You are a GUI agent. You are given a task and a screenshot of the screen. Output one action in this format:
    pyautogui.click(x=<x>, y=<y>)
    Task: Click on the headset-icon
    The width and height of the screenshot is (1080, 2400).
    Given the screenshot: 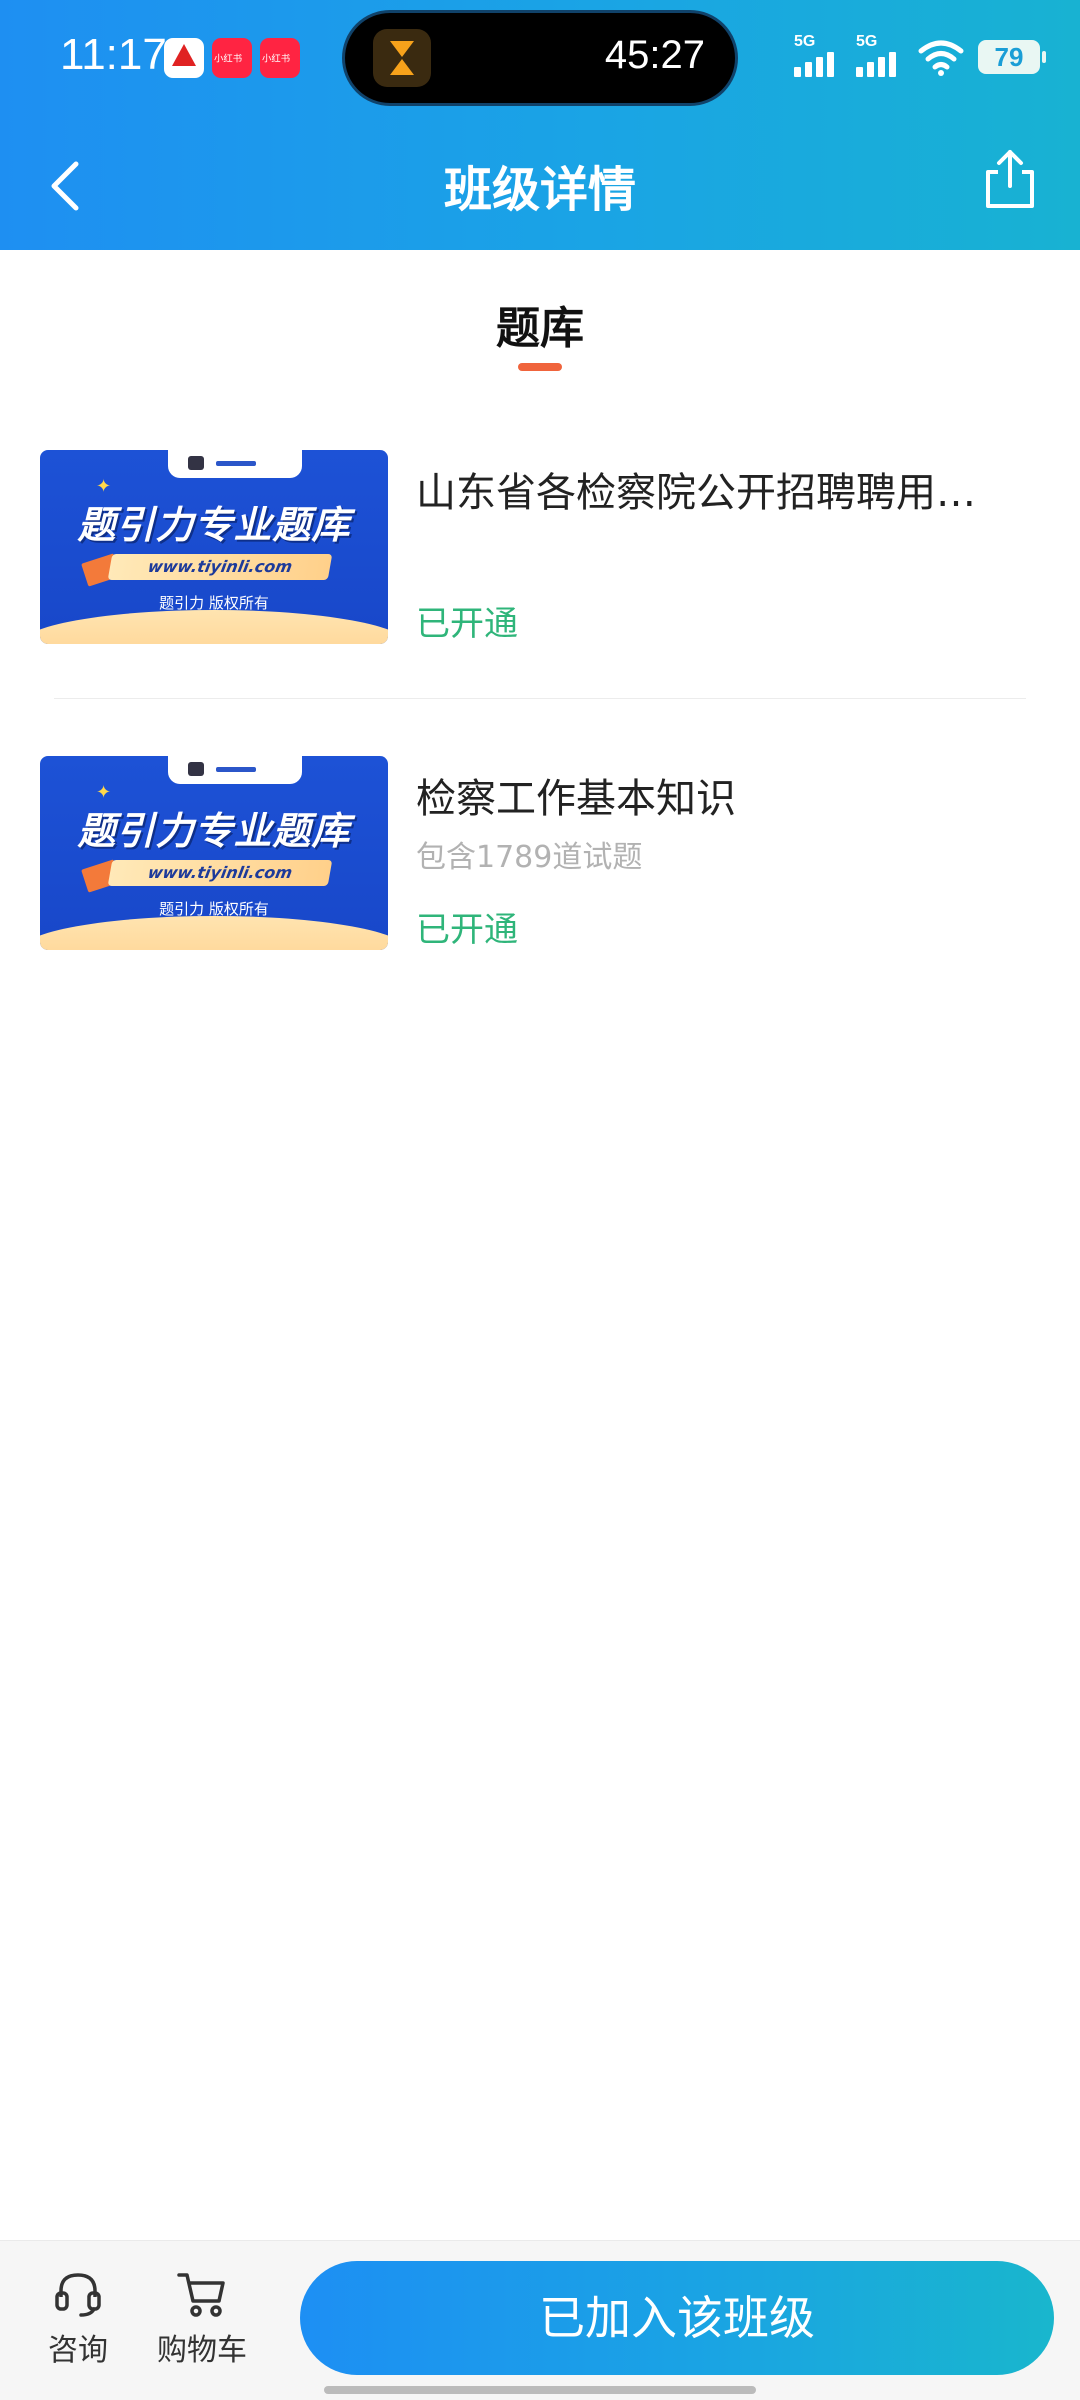 What is the action you would take?
    pyautogui.click(x=78, y=2295)
    